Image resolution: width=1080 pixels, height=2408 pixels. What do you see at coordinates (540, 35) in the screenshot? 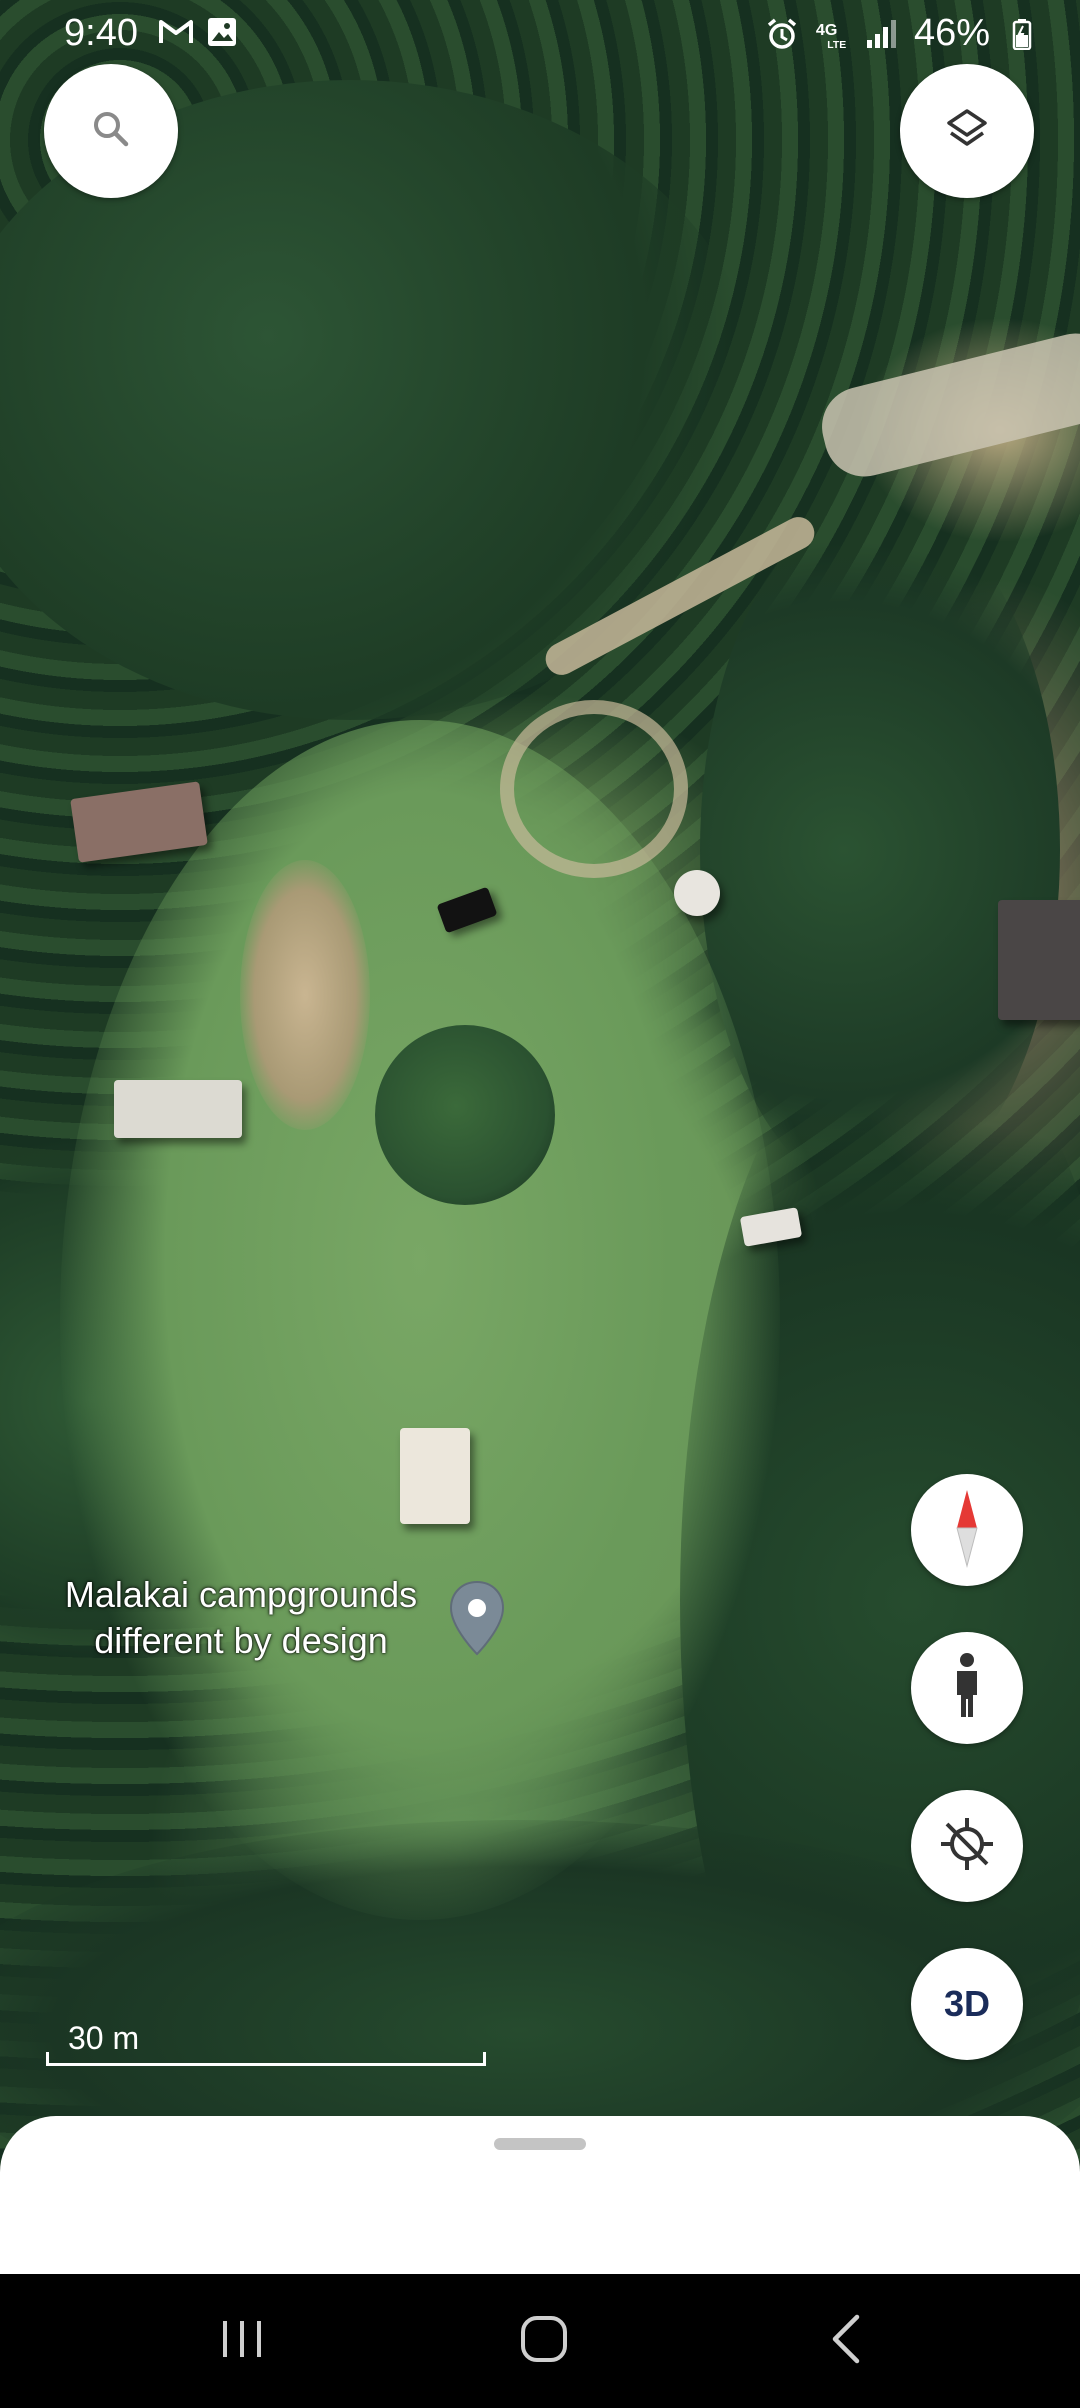
I see `status-bar: 9:40 4G LTE 46%` at bounding box center [540, 35].